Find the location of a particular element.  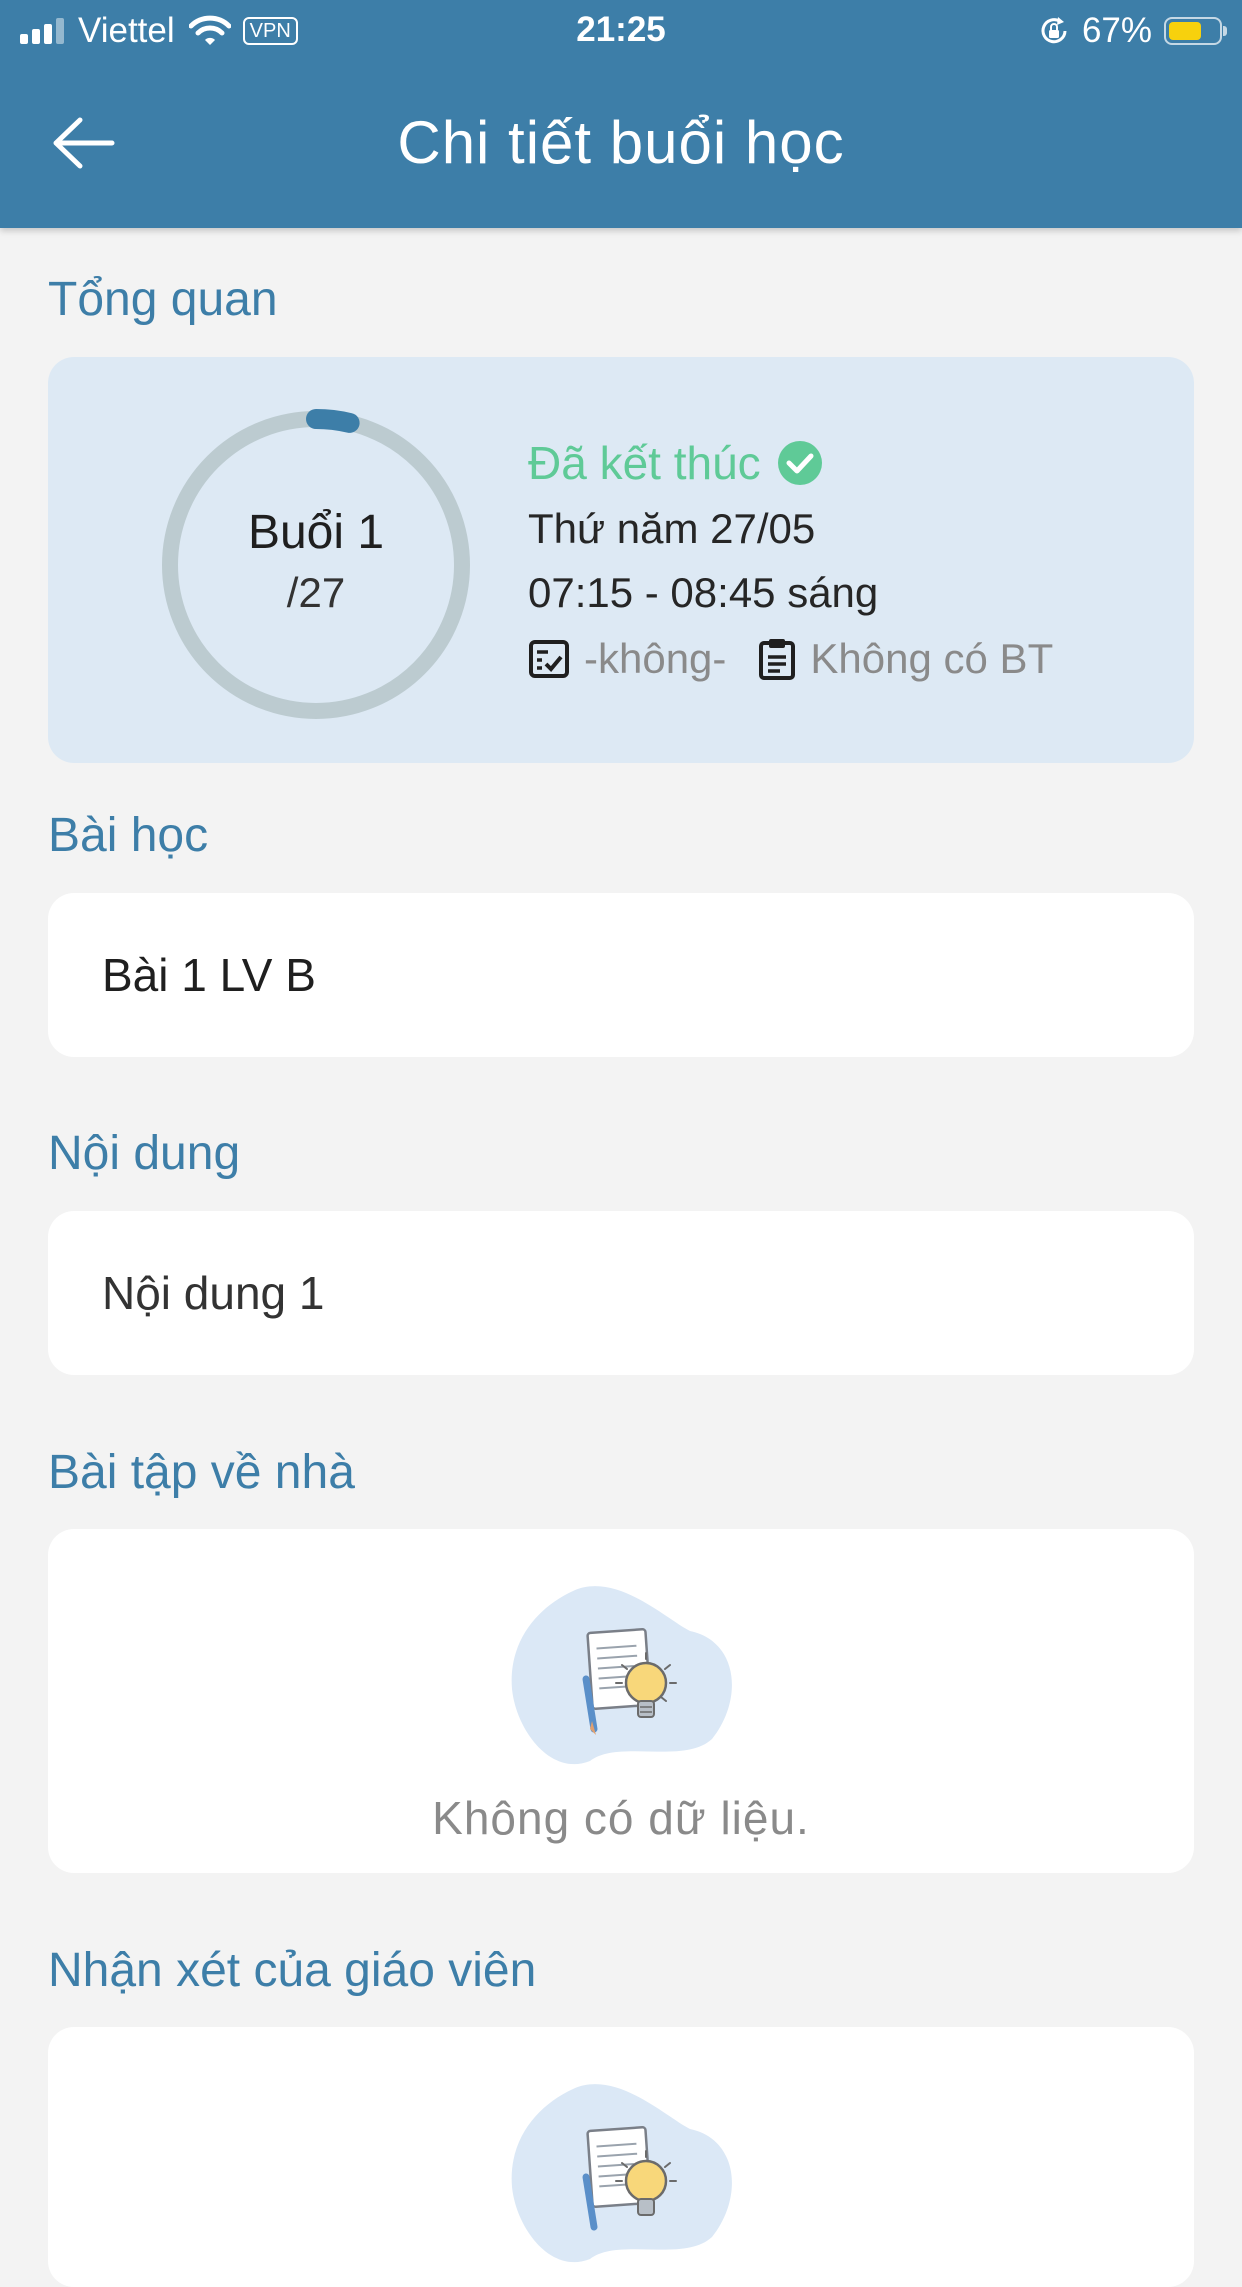

homework-section-title: Bài tập về nhà is located at coordinates (201, 1472).